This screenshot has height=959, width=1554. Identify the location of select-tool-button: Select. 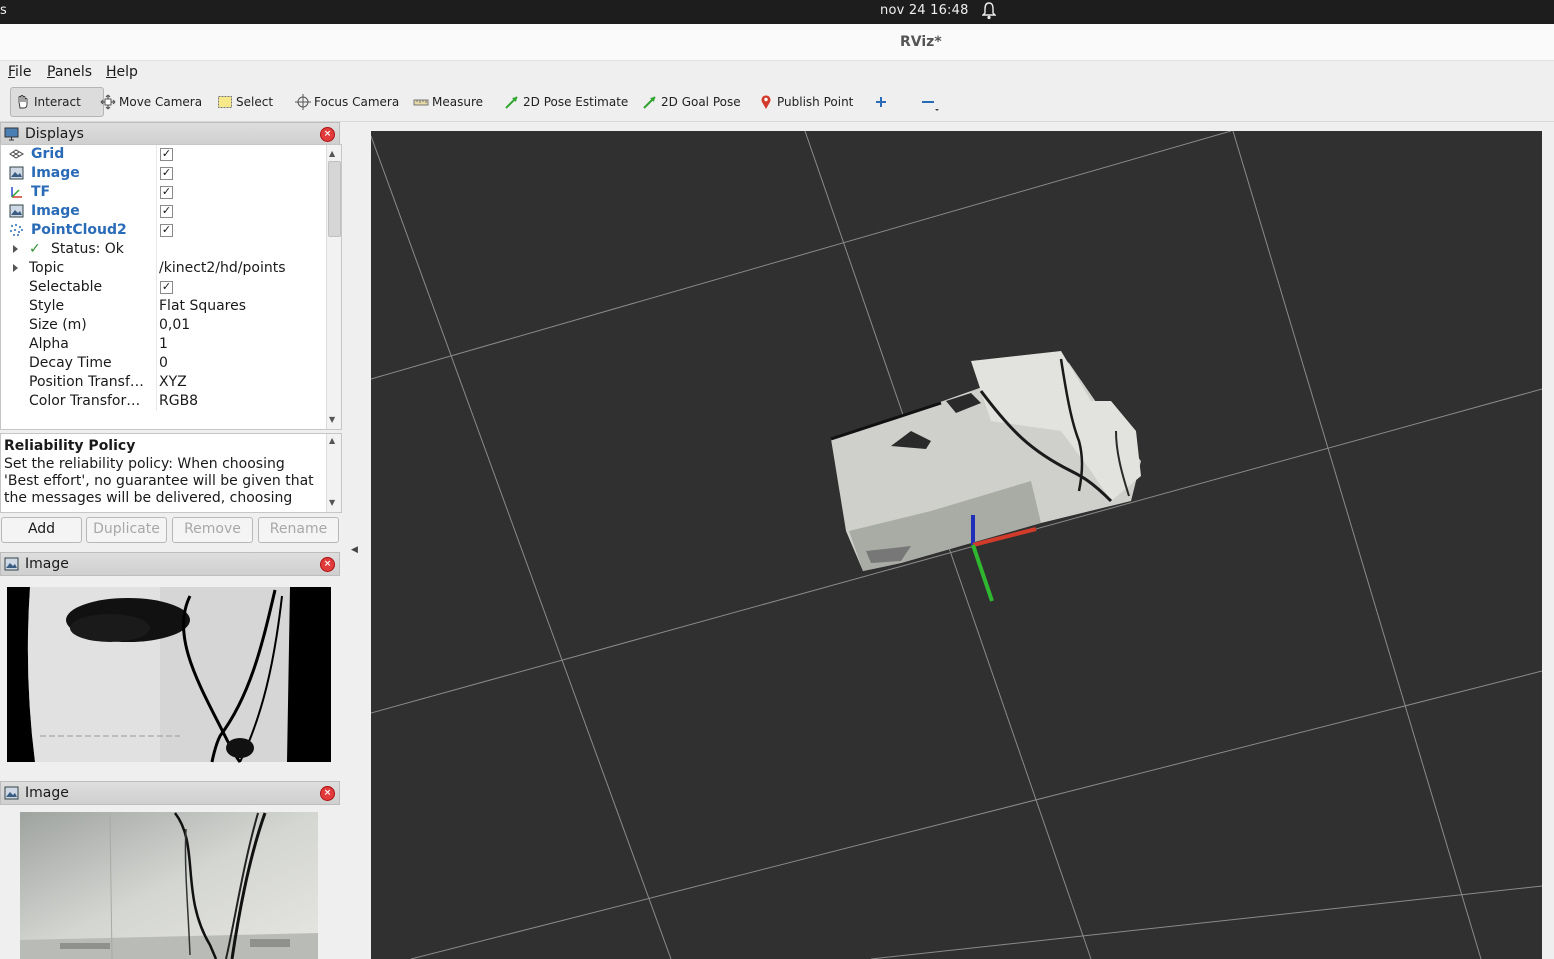
(245, 102).